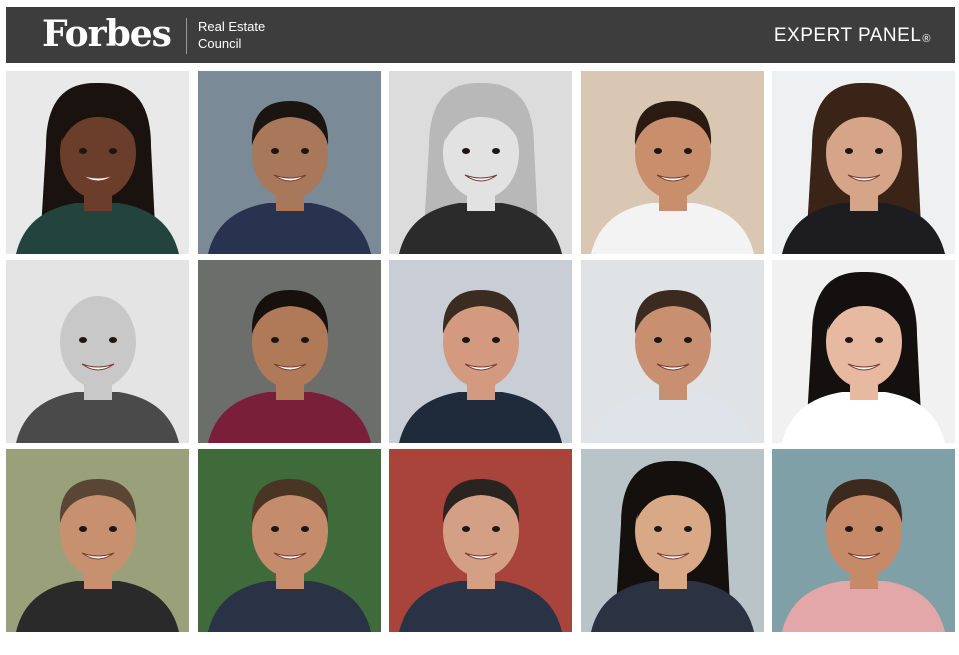  What do you see at coordinates (107, 34) in the screenshot?
I see `forbes-logo: Forbes` at bounding box center [107, 34].